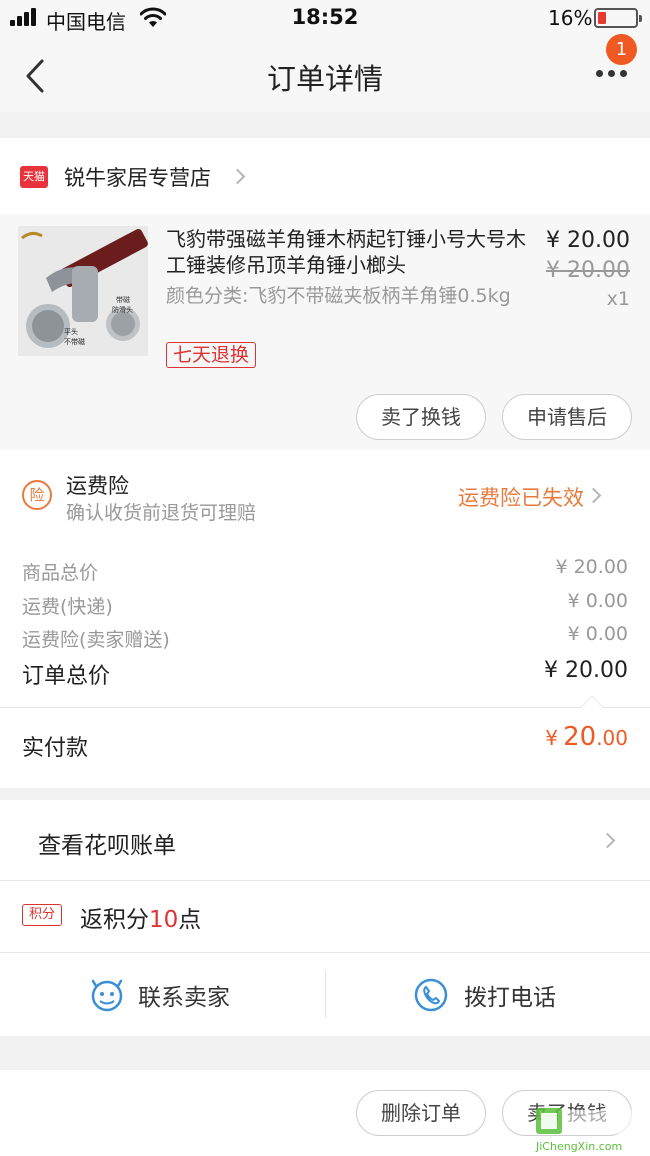 The height and width of the screenshot is (1156, 650). I want to click on delete-order-button: 删除订单, so click(421, 1113).